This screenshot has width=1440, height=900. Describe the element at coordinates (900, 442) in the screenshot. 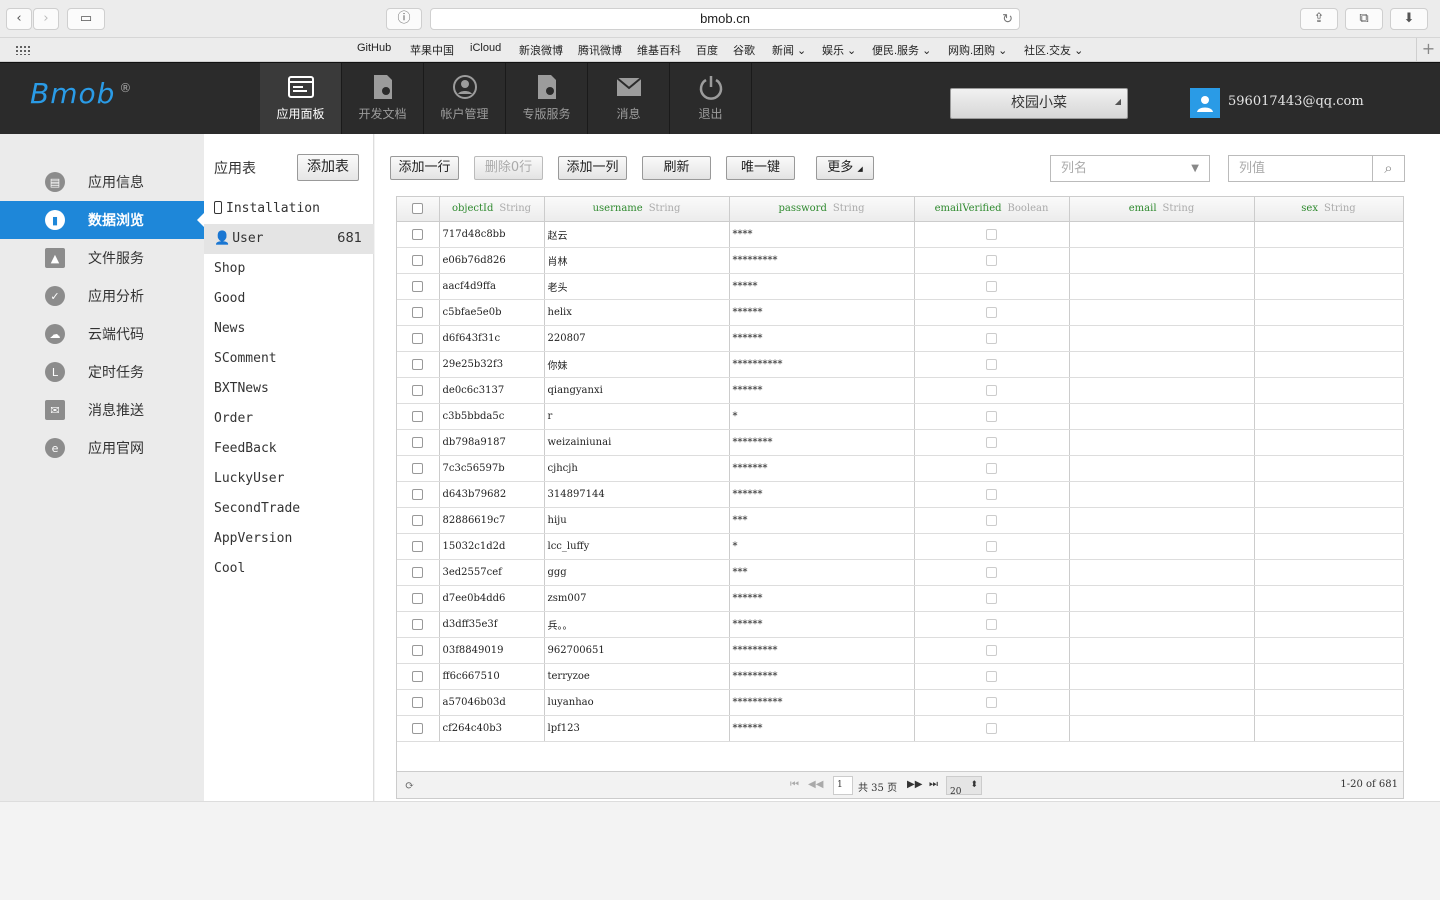

I see `table-row: db798a9187 weizainiunai ********` at that location.